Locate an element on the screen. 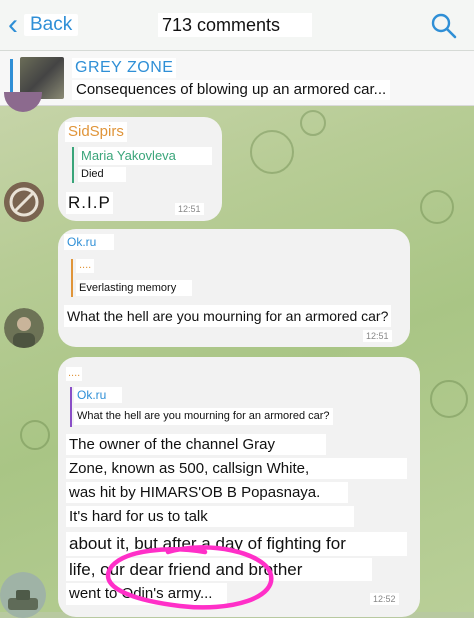 The width and height of the screenshot is (474, 618). handdrawn-circle-annotation is located at coordinates (189, 577).